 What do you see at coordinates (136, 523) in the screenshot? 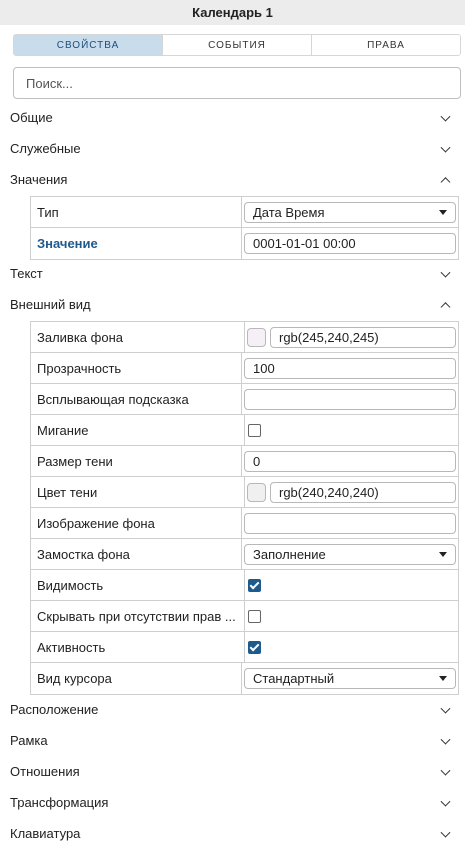
I see `prop-label: Изображение фона` at bounding box center [136, 523].